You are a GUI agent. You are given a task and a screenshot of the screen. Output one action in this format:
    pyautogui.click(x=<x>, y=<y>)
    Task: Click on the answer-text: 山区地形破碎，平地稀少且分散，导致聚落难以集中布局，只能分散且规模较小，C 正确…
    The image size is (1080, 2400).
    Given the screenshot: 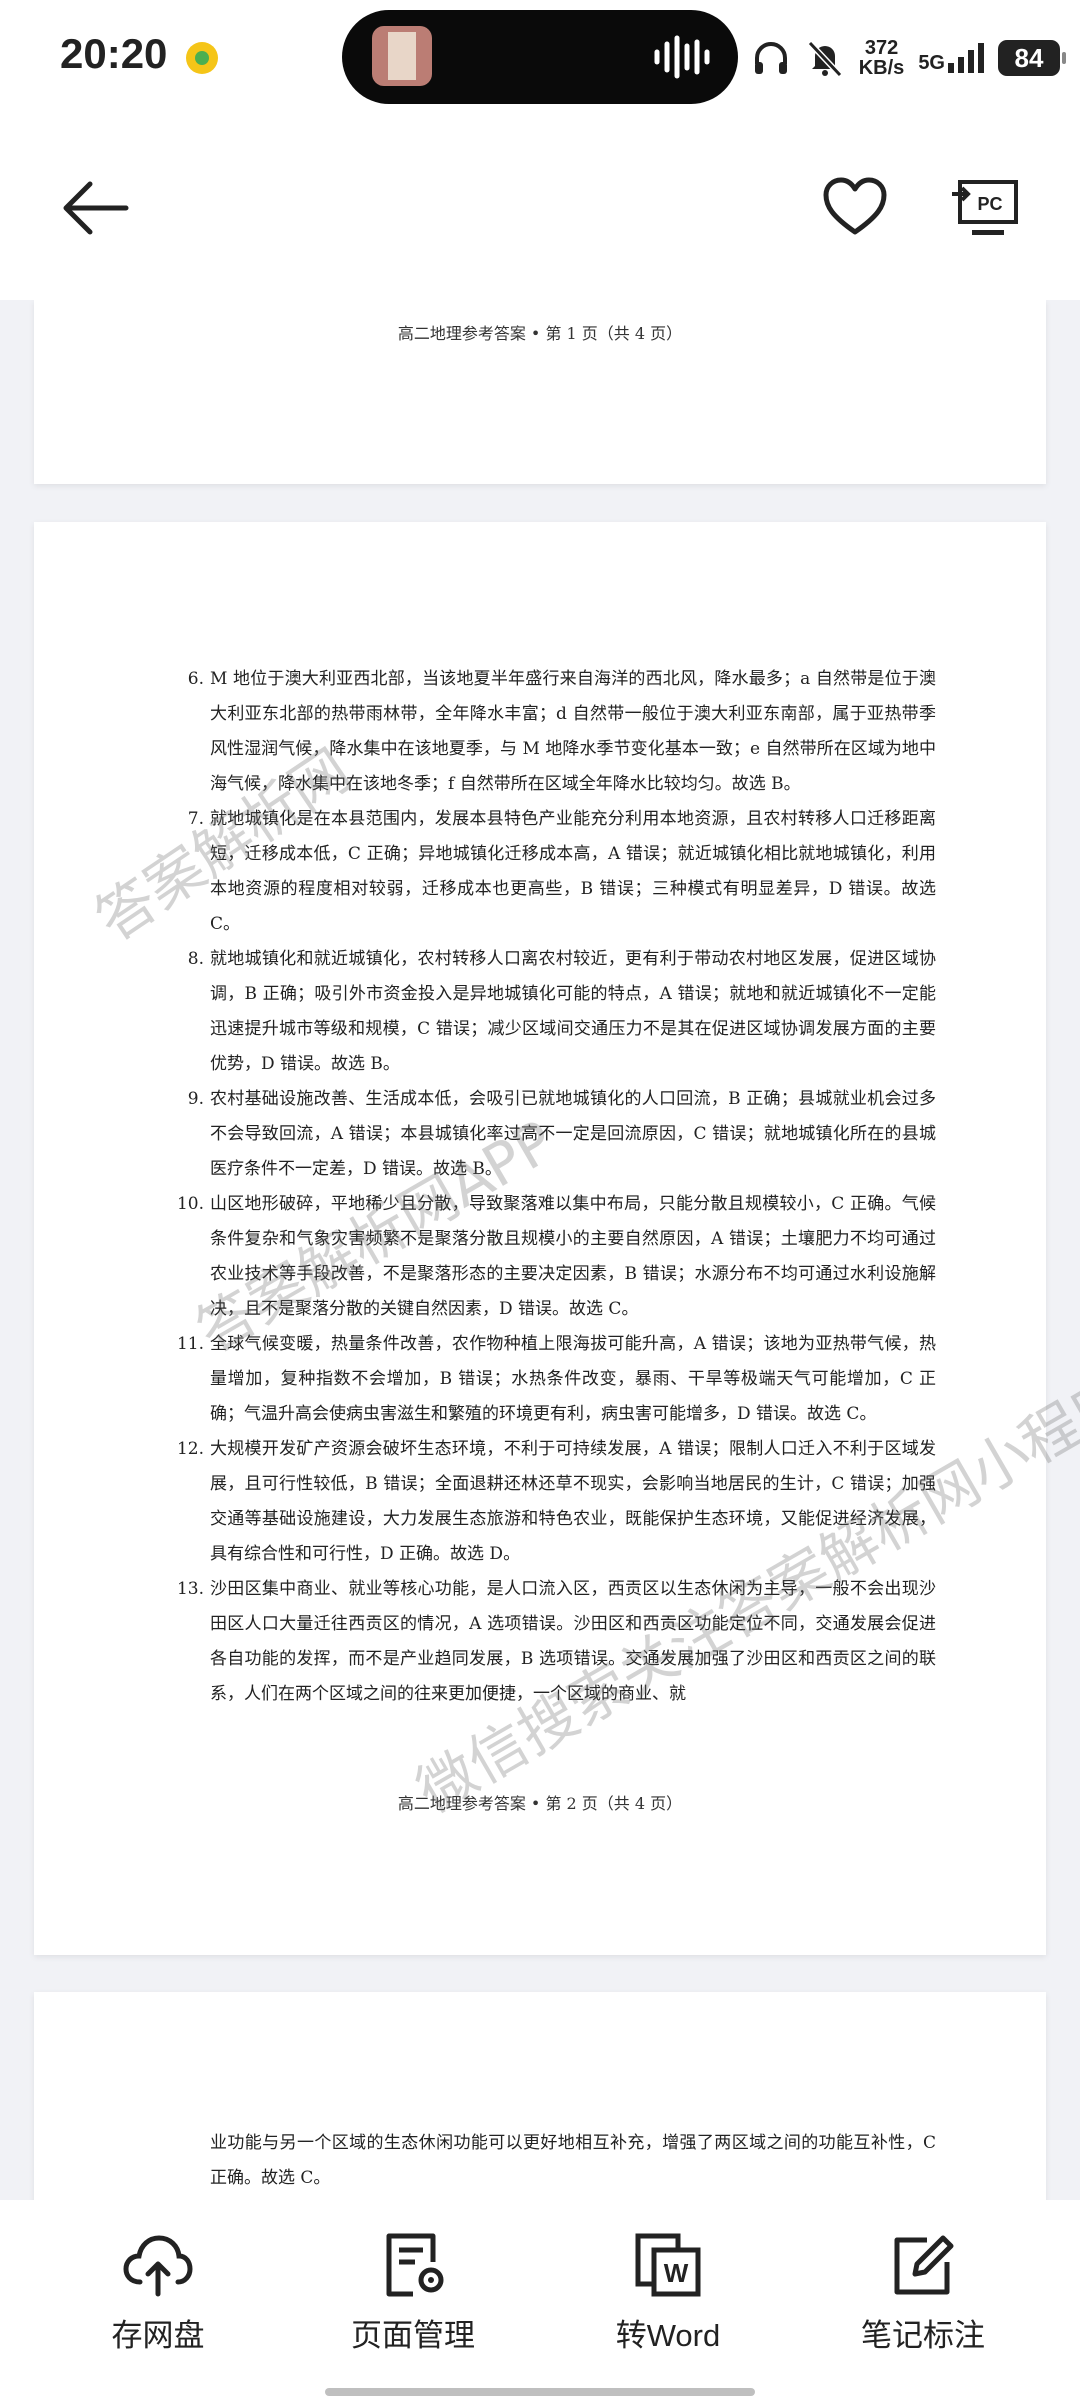 What is the action you would take?
    pyautogui.click(x=573, y=1256)
    